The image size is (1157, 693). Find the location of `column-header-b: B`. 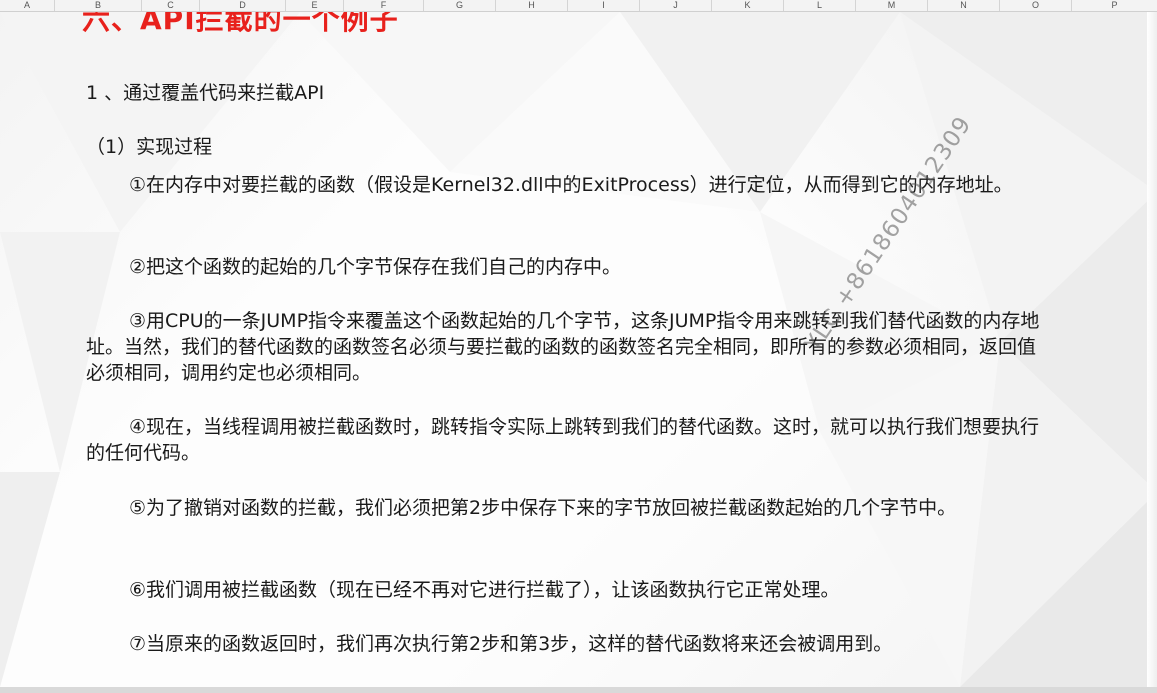

column-header-b: B is located at coordinates (98, 5).